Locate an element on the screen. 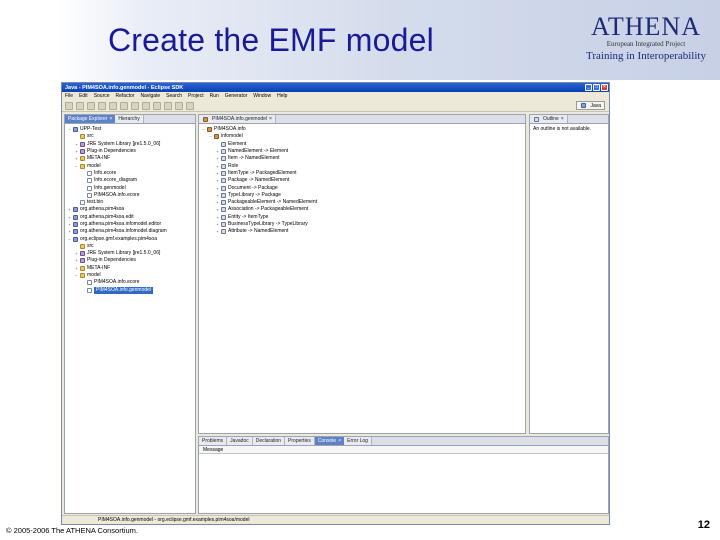 This screenshot has height=540, width=720. tree-row: + PackageableElement -> NamedElement is located at coordinates (363, 202).